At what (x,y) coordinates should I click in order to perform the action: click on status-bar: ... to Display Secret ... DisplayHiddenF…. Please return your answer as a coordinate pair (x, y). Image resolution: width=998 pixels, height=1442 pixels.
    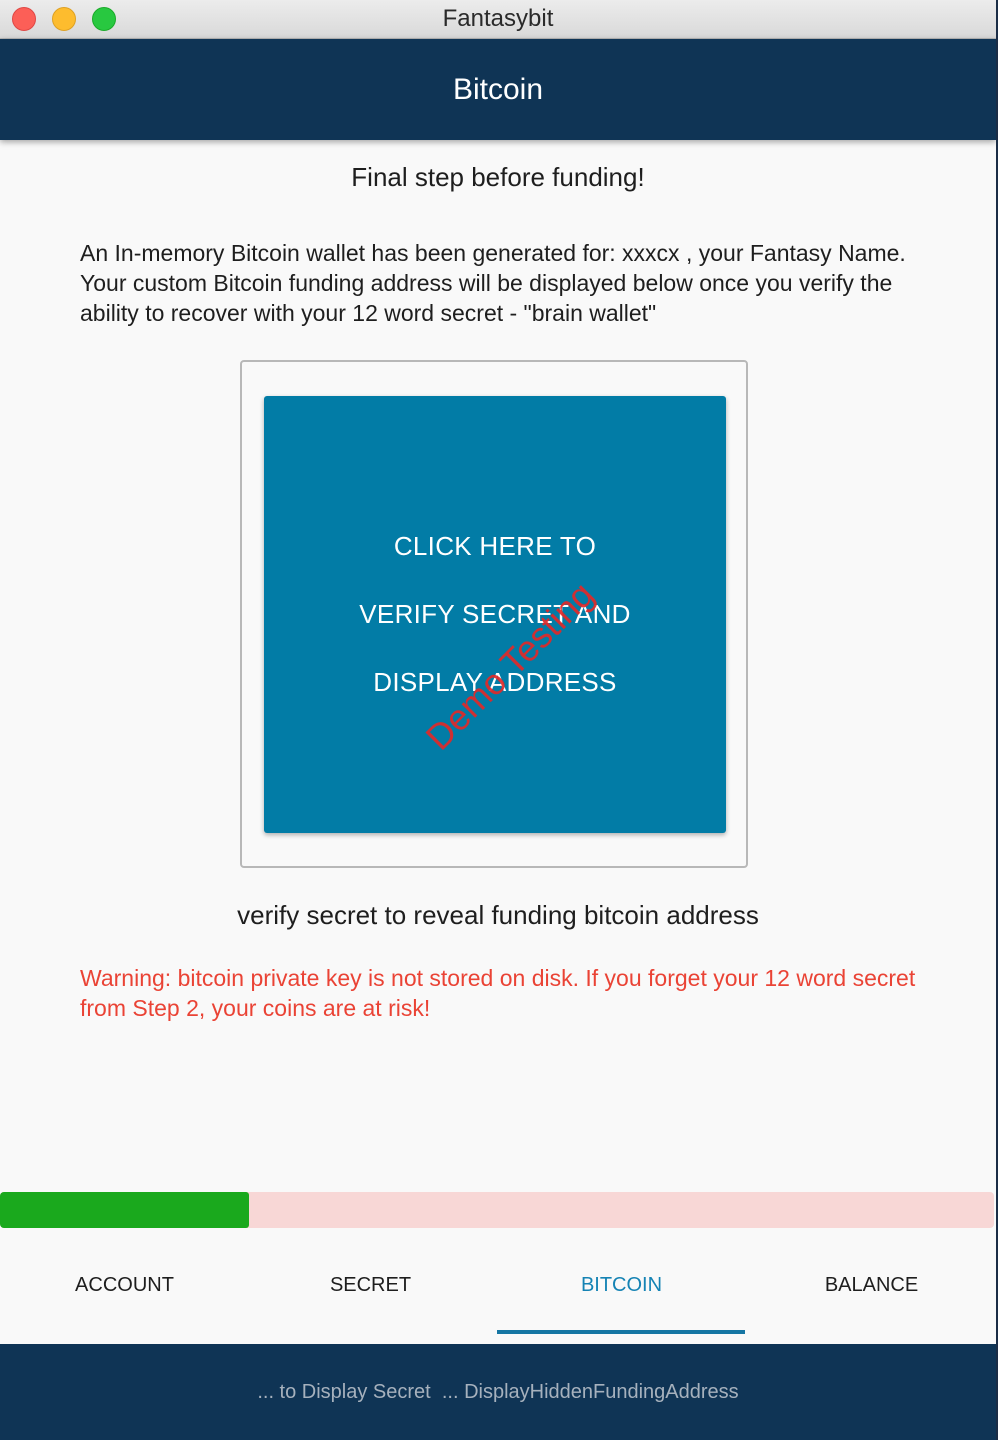
    Looking at the image, I should click on (498, 1392).